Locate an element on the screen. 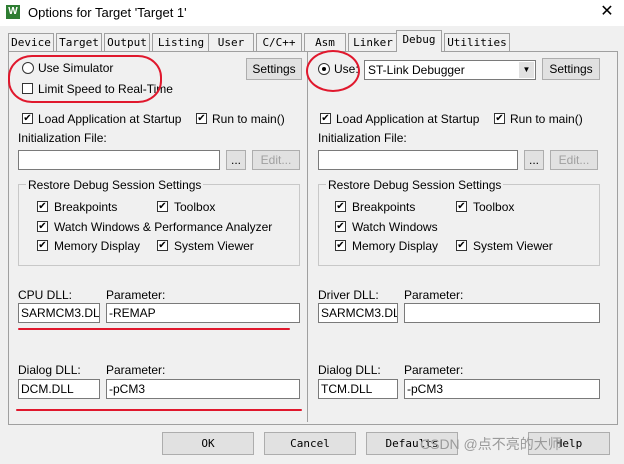  annotation-circle-use is located at coordinates (333, 71).